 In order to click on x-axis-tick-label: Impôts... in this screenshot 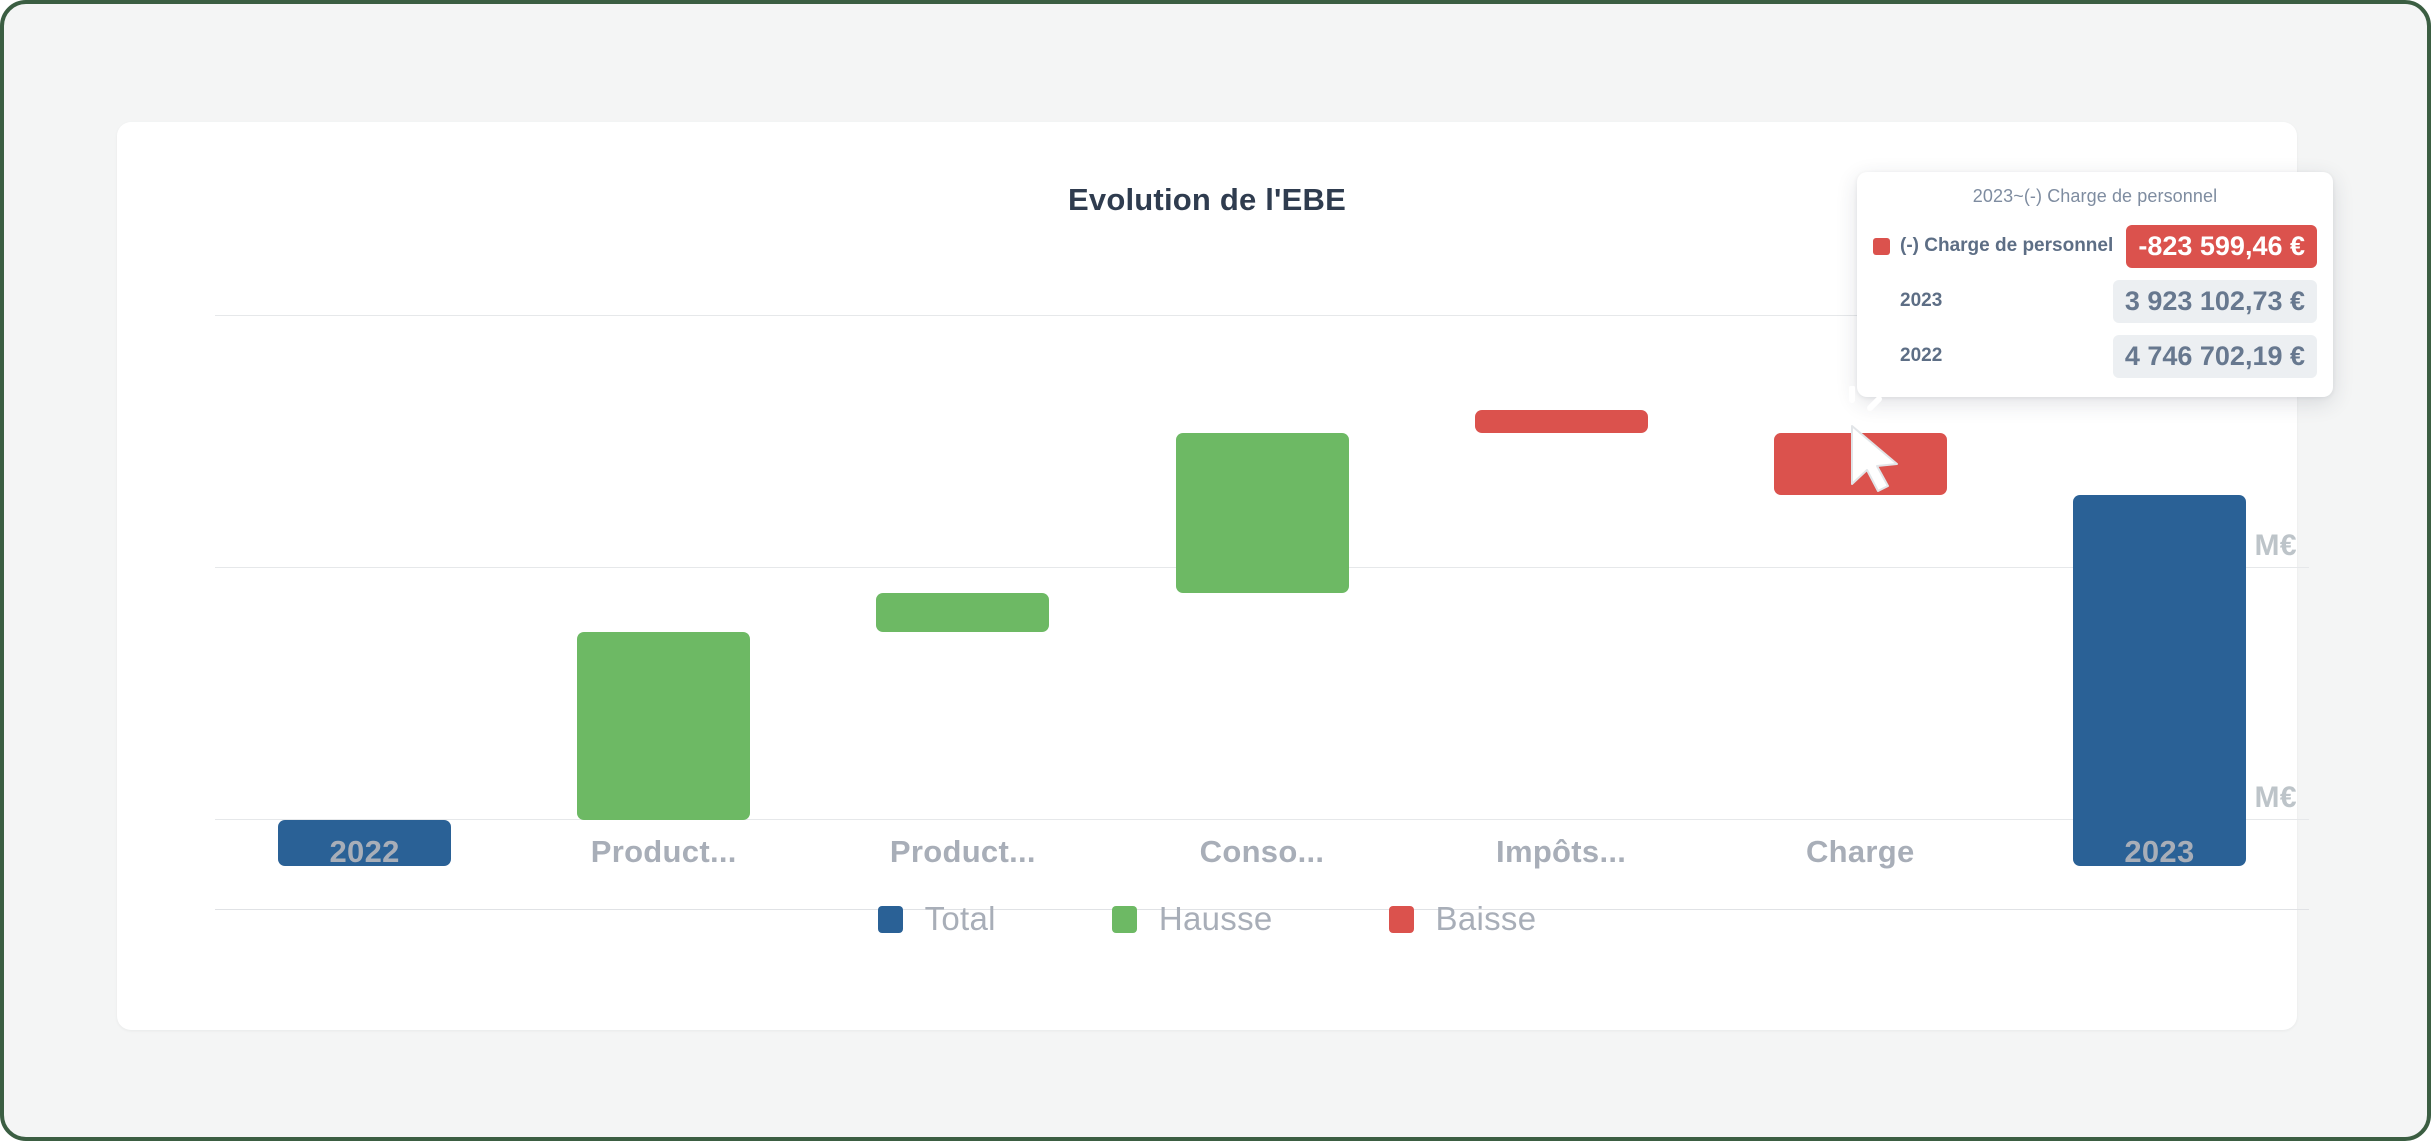, I will do `click(1561, 852)`.